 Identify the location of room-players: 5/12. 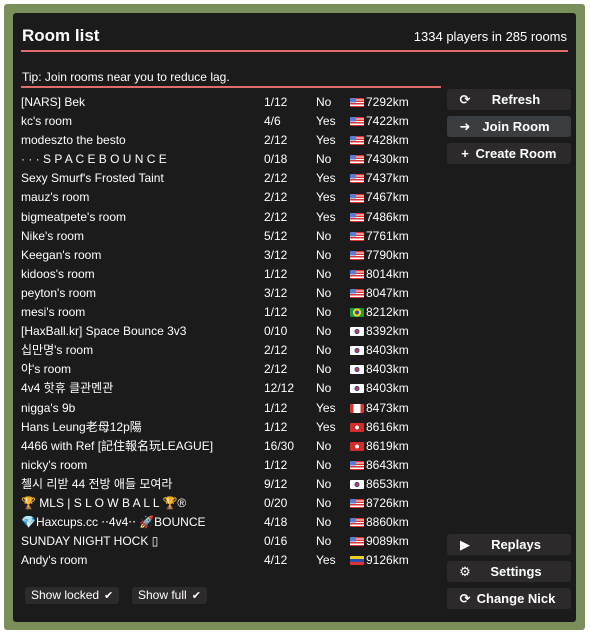
(276, 235).